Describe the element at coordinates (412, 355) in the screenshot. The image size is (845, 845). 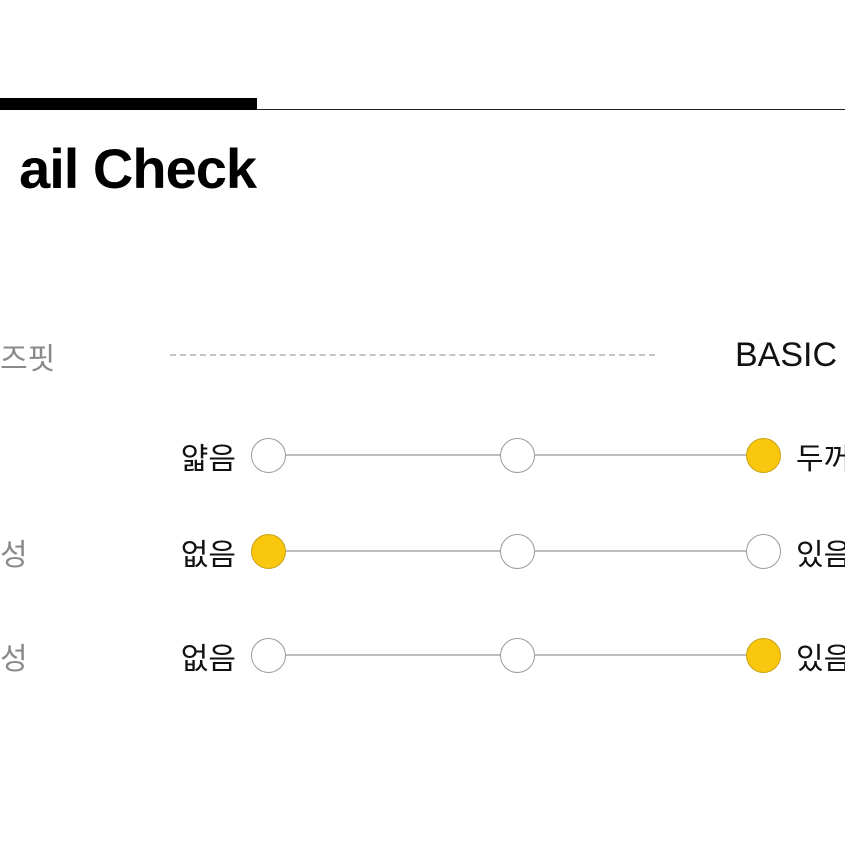
I see `dotted-leader` at that location.